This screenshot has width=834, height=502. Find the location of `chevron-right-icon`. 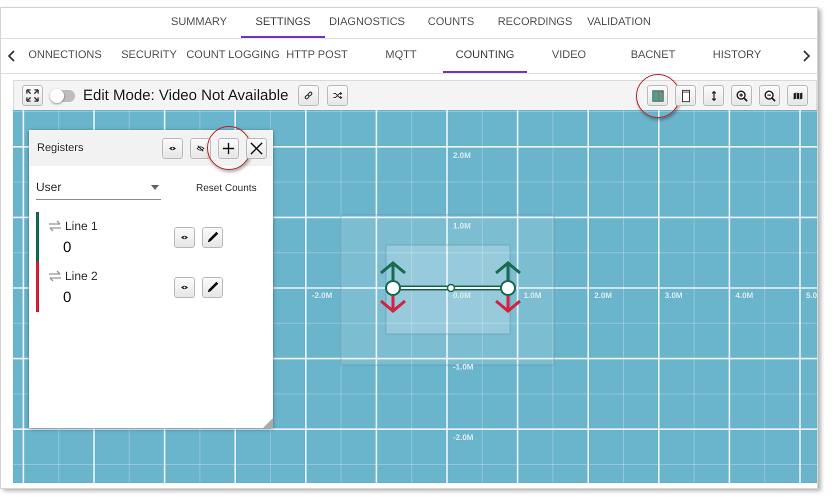

chevron-right-icon is located at coordinates (806, 56).